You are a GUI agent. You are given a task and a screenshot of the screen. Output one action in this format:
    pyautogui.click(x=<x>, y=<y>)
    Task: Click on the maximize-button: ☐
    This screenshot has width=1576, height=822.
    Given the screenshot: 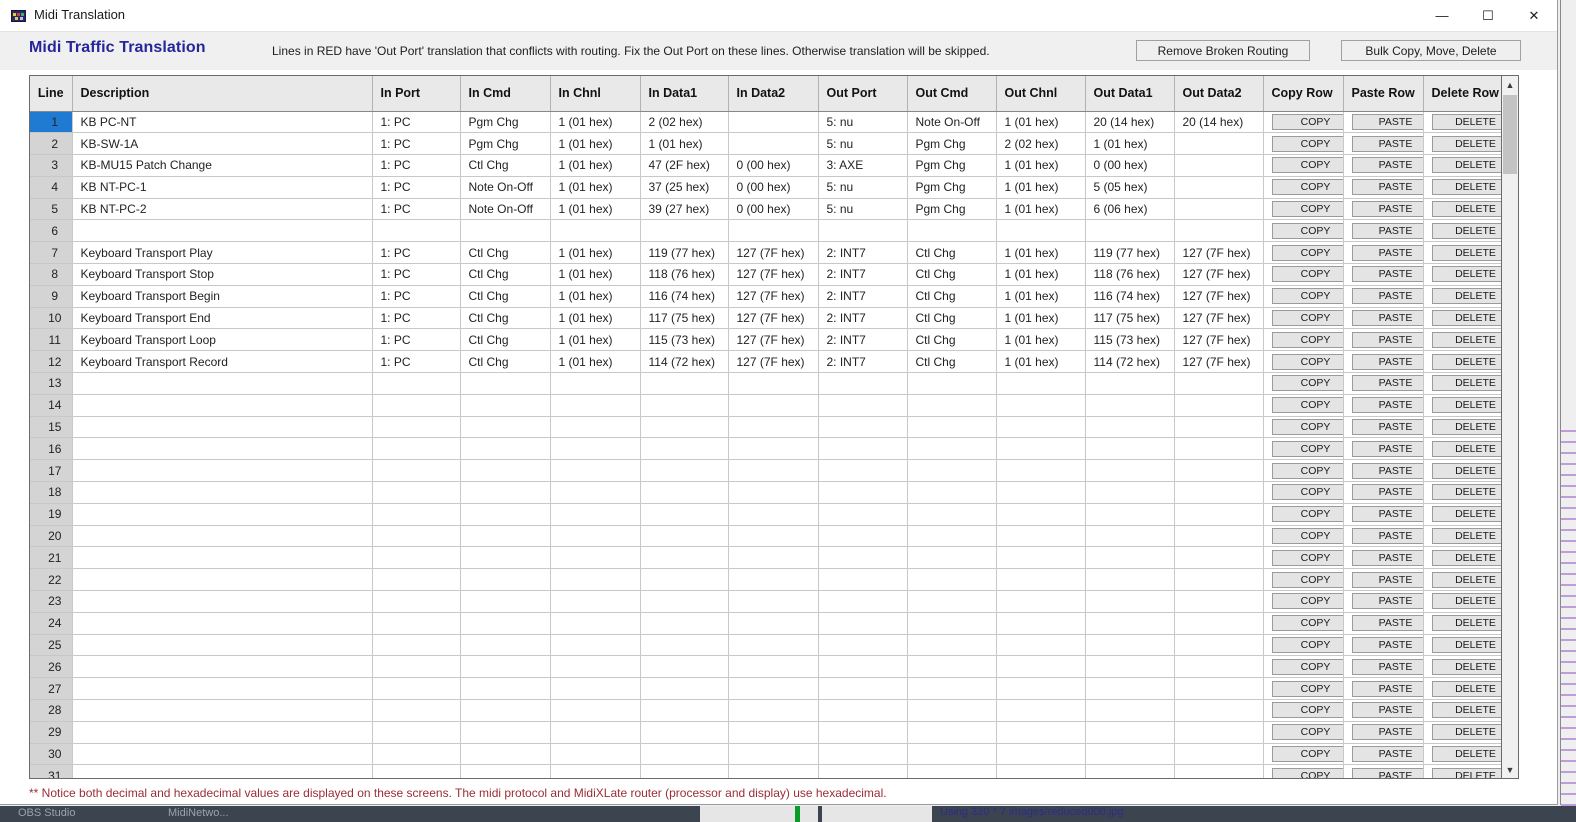 What is the action you would take?
    pyautogui.click(x=1488, y=15)
    